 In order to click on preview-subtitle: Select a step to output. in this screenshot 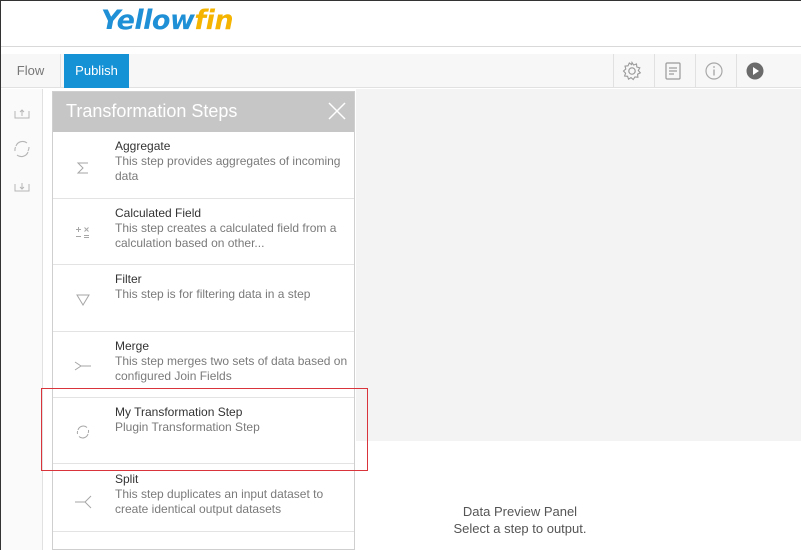, I will do `click(520, 528)`.